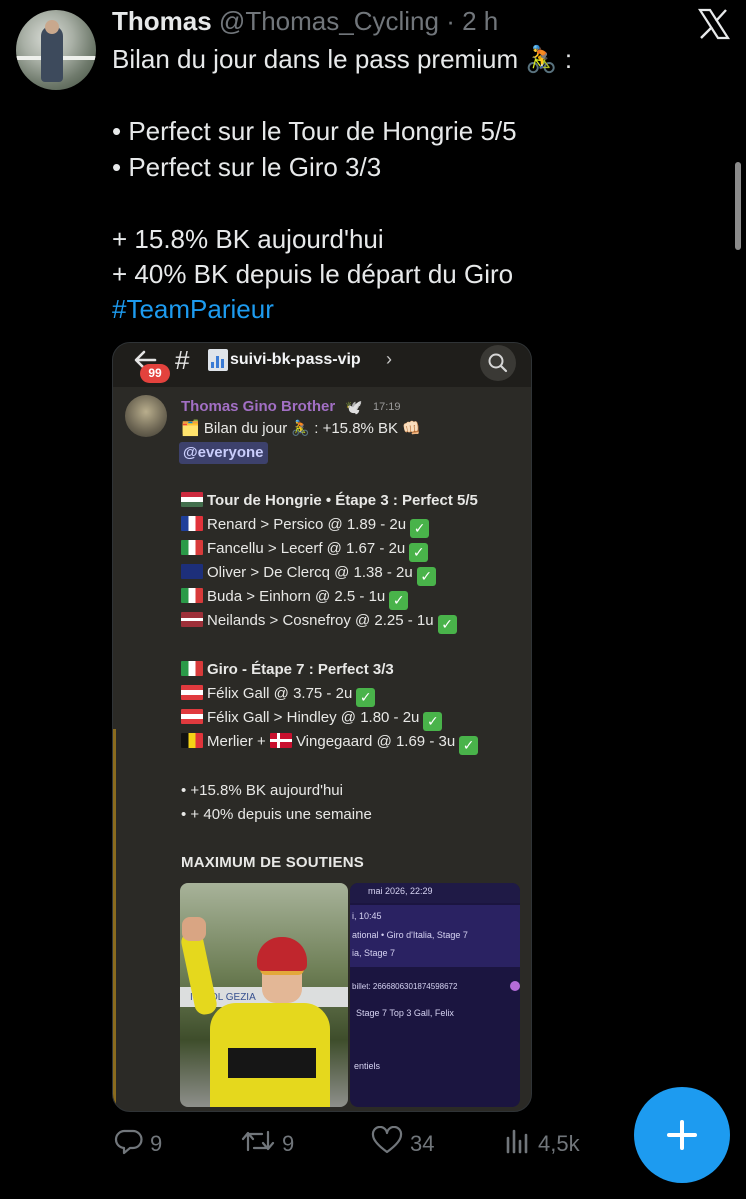  I want to click on reply-button: 9, so click(138, 1141).